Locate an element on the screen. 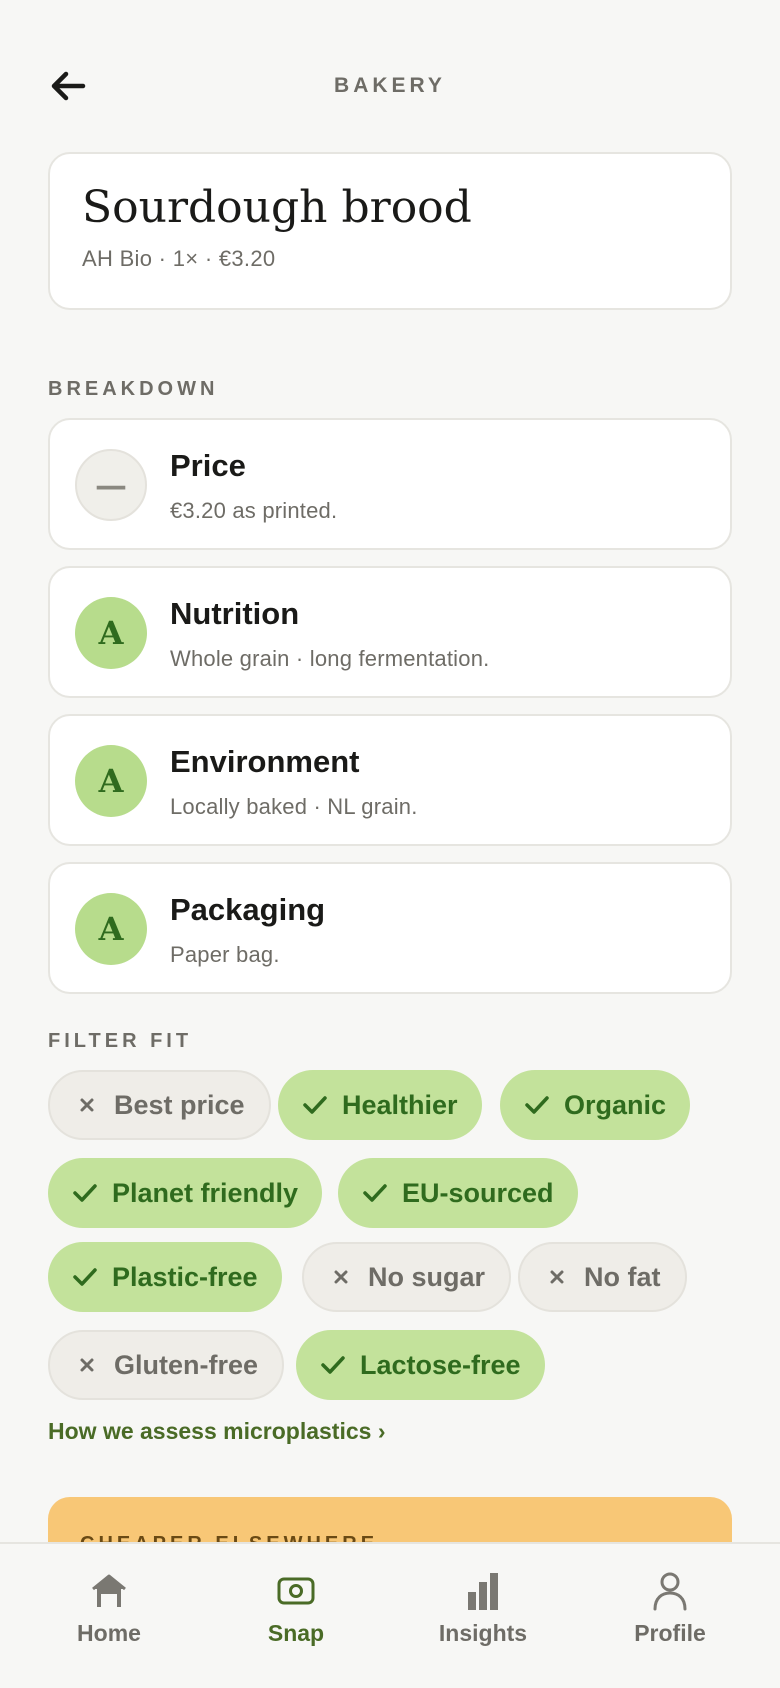 The image size is (780, 1688). breakdown-title: Packaging is located at coordinates (248, 909).